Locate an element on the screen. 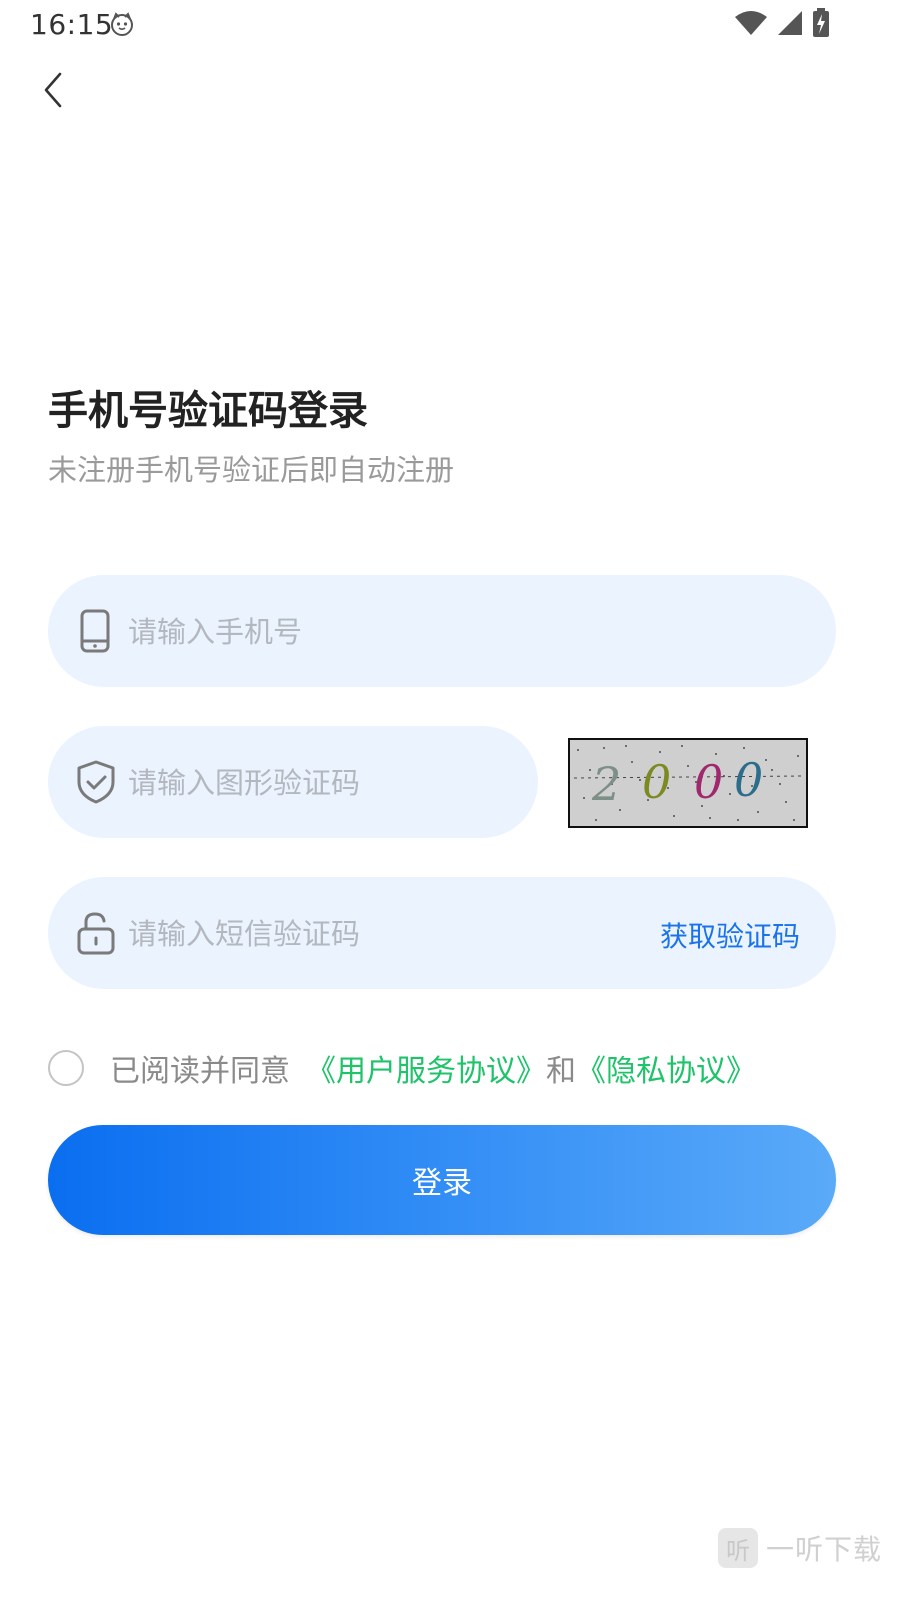  sms-code-field: 获取验证码 is located at coordinates (442, 934).